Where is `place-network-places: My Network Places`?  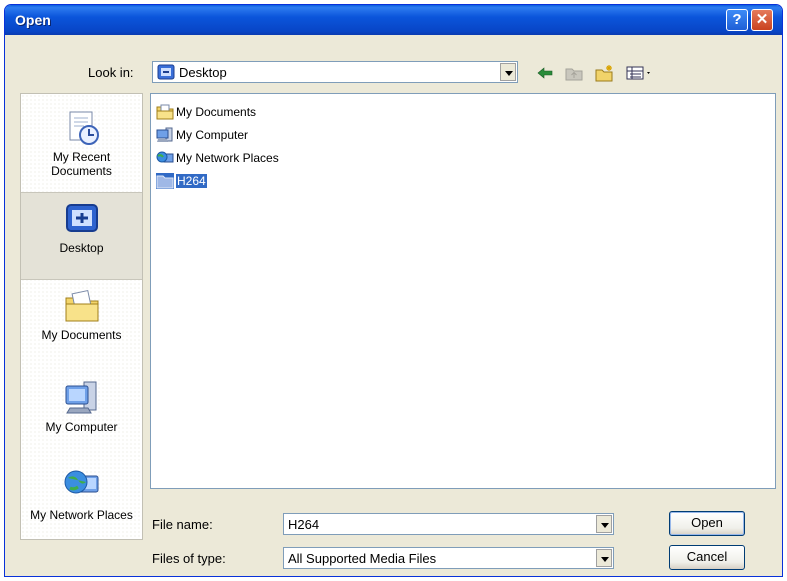 place-network-places: My Network Places is located at coordinates (81, 494).